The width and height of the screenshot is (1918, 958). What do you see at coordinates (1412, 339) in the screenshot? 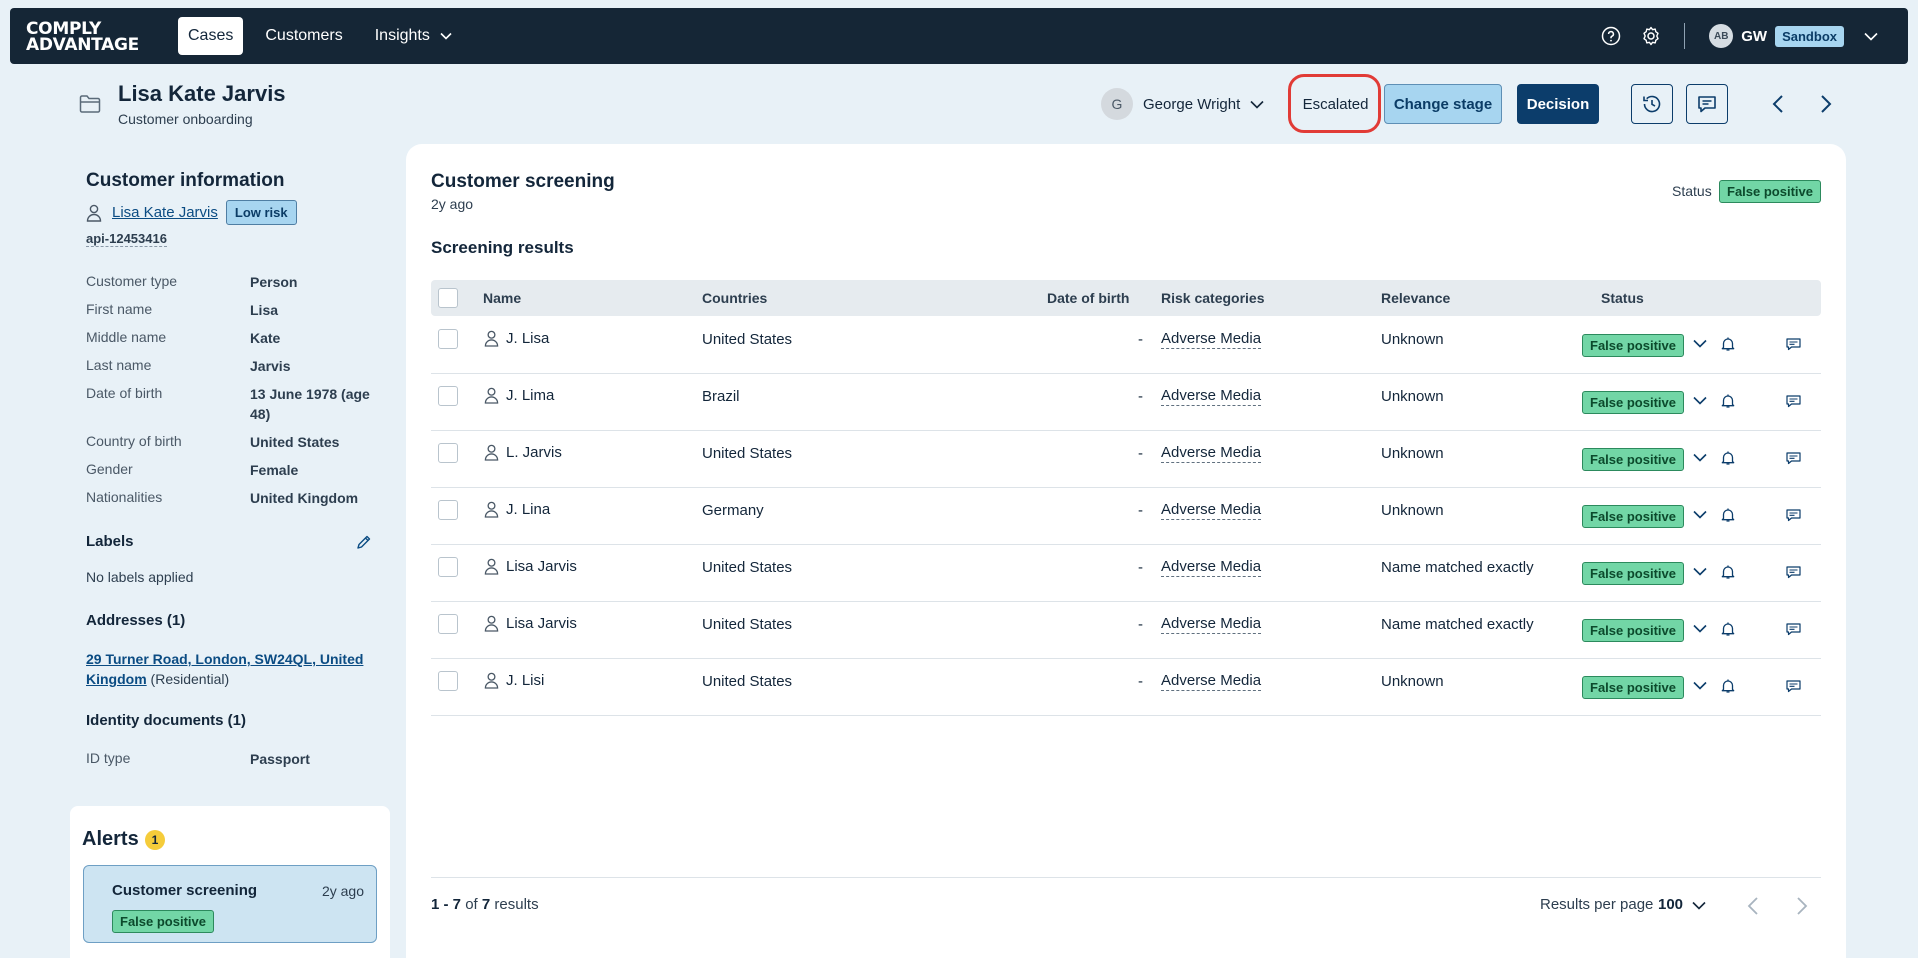
I see `result-relevance: Unknown` at bounding box center [1412, 339].